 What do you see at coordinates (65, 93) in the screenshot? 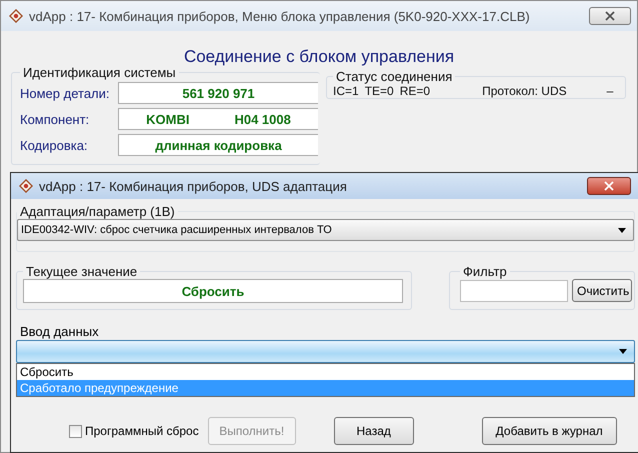
I see `field-label: Номер детали:` at bounding box center [65, 93].